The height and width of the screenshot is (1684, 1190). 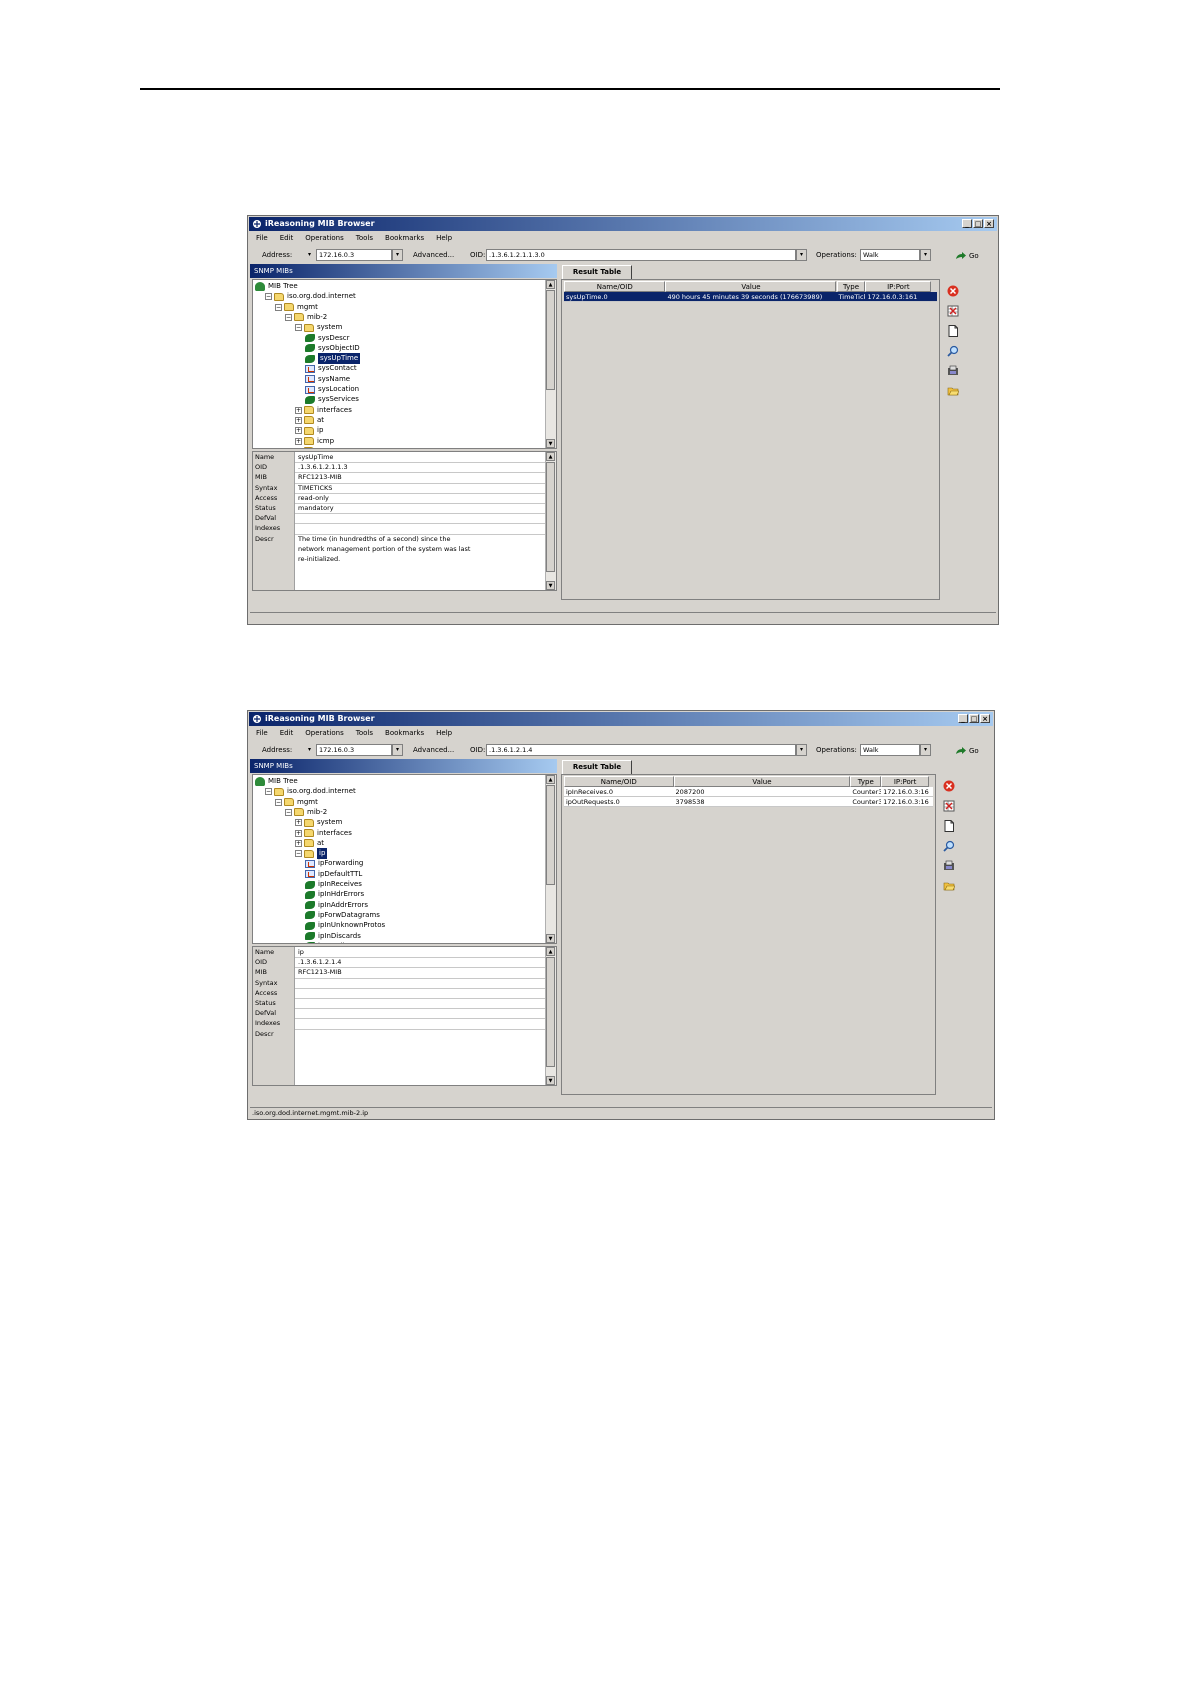 I want to click on oid-input: .1.3.6.1.2.1.1.3.0, so click(x=641, y=255).